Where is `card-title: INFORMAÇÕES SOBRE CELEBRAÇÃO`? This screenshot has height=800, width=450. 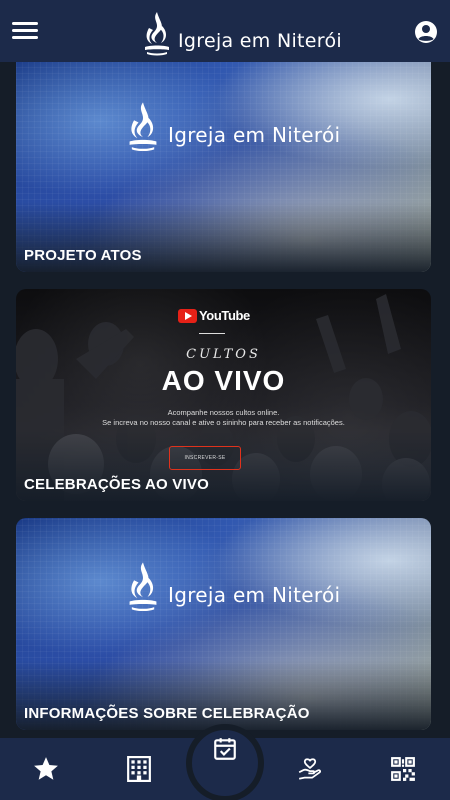 card-title: INFORMAÇÕES SOBRE CELEBRAÇÃO is located at coordinates (167, 713).